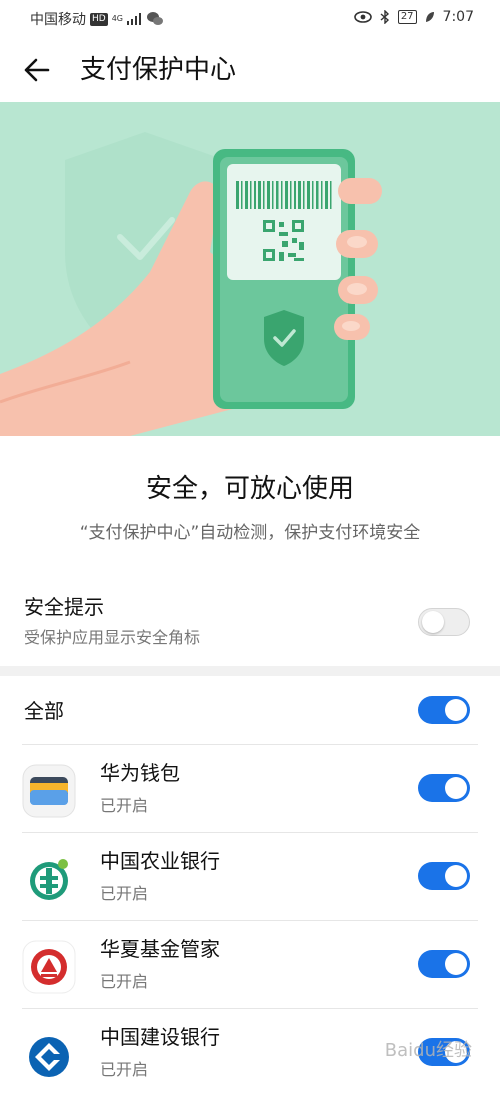 The width and height of the screenshot is (500, 1096). I want to click on app-header: 支付保护中心, so click(250, 69).